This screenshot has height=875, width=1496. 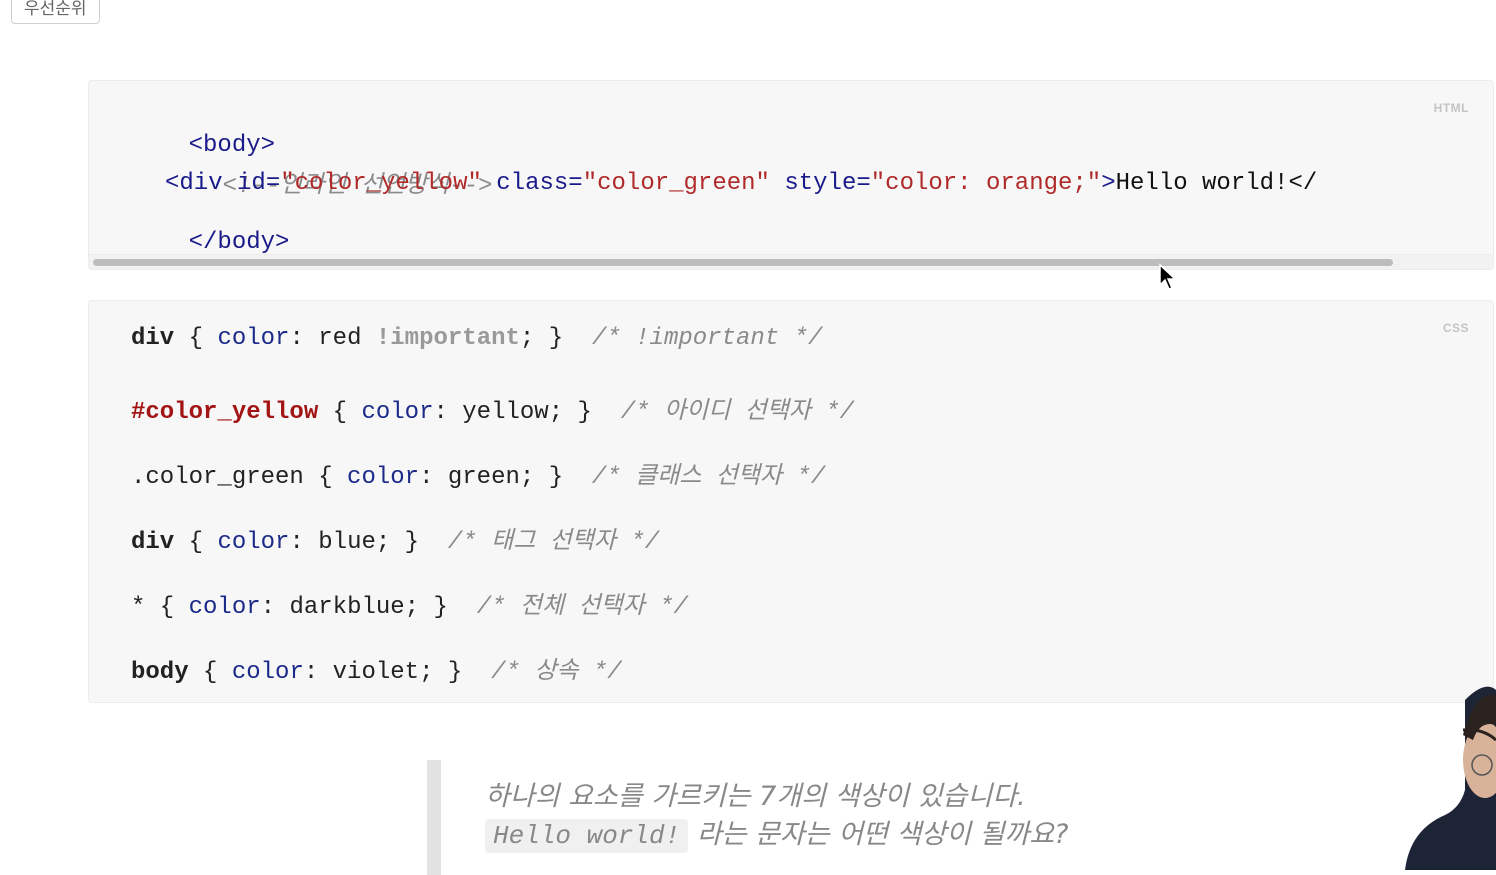 What do you see at coordinates (556, 672) in the screenshot?
I see `css-comment: /* 상속 */` at bounding box center [556, 672].